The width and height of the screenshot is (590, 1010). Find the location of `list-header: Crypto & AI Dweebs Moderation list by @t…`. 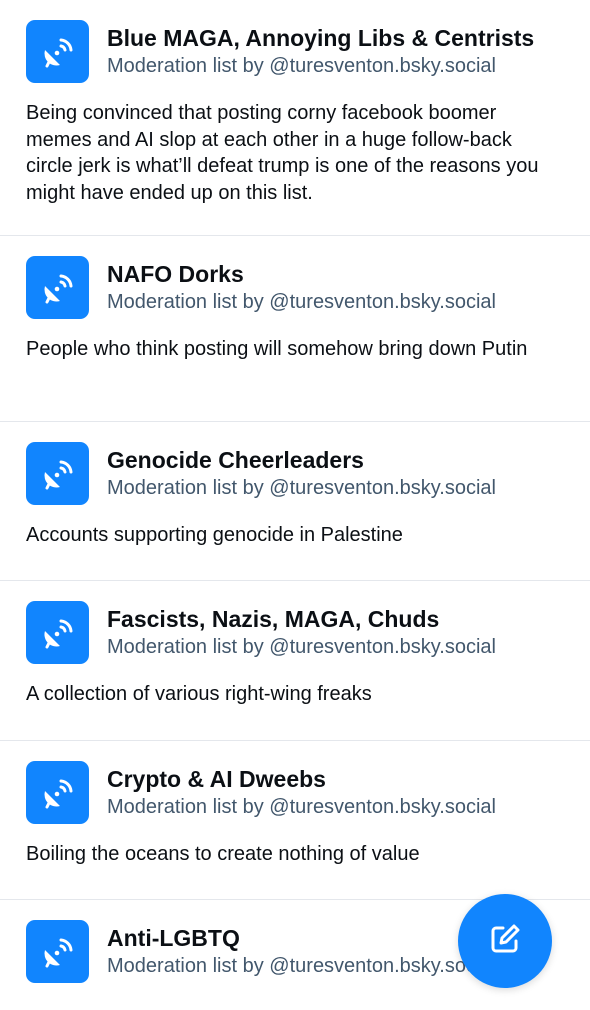

list-header: Crypto & AI Dweebs Moderation list by @t… is located at coordinates (295, 792).